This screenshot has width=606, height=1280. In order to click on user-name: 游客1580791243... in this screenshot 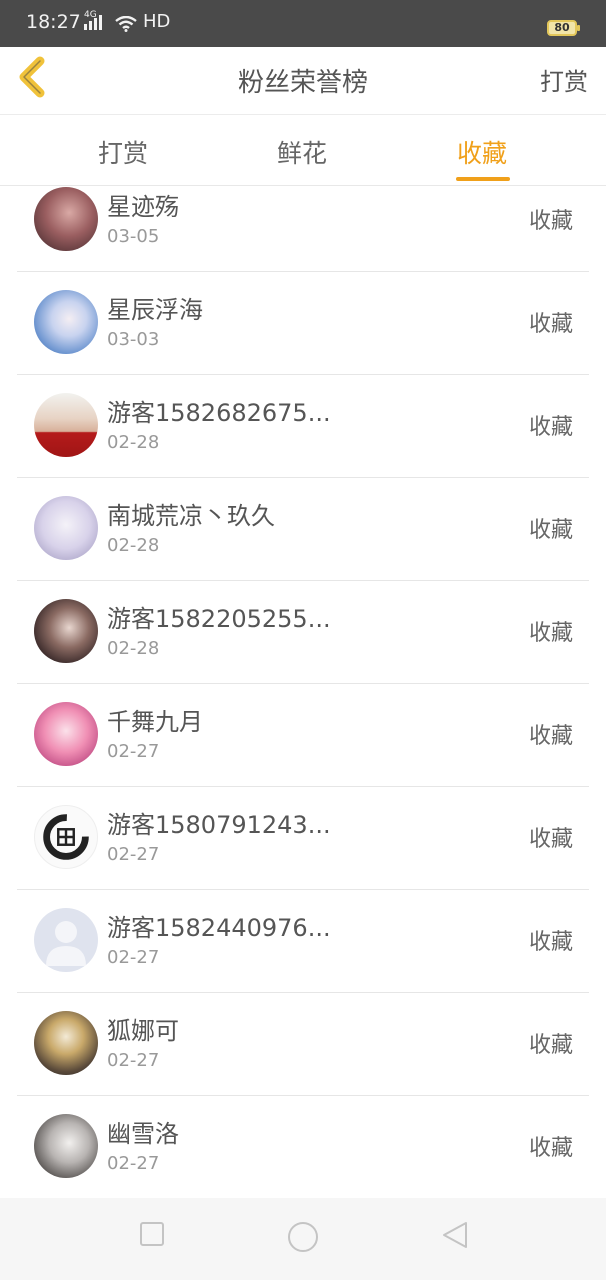, I will do `click(219, 825)`.